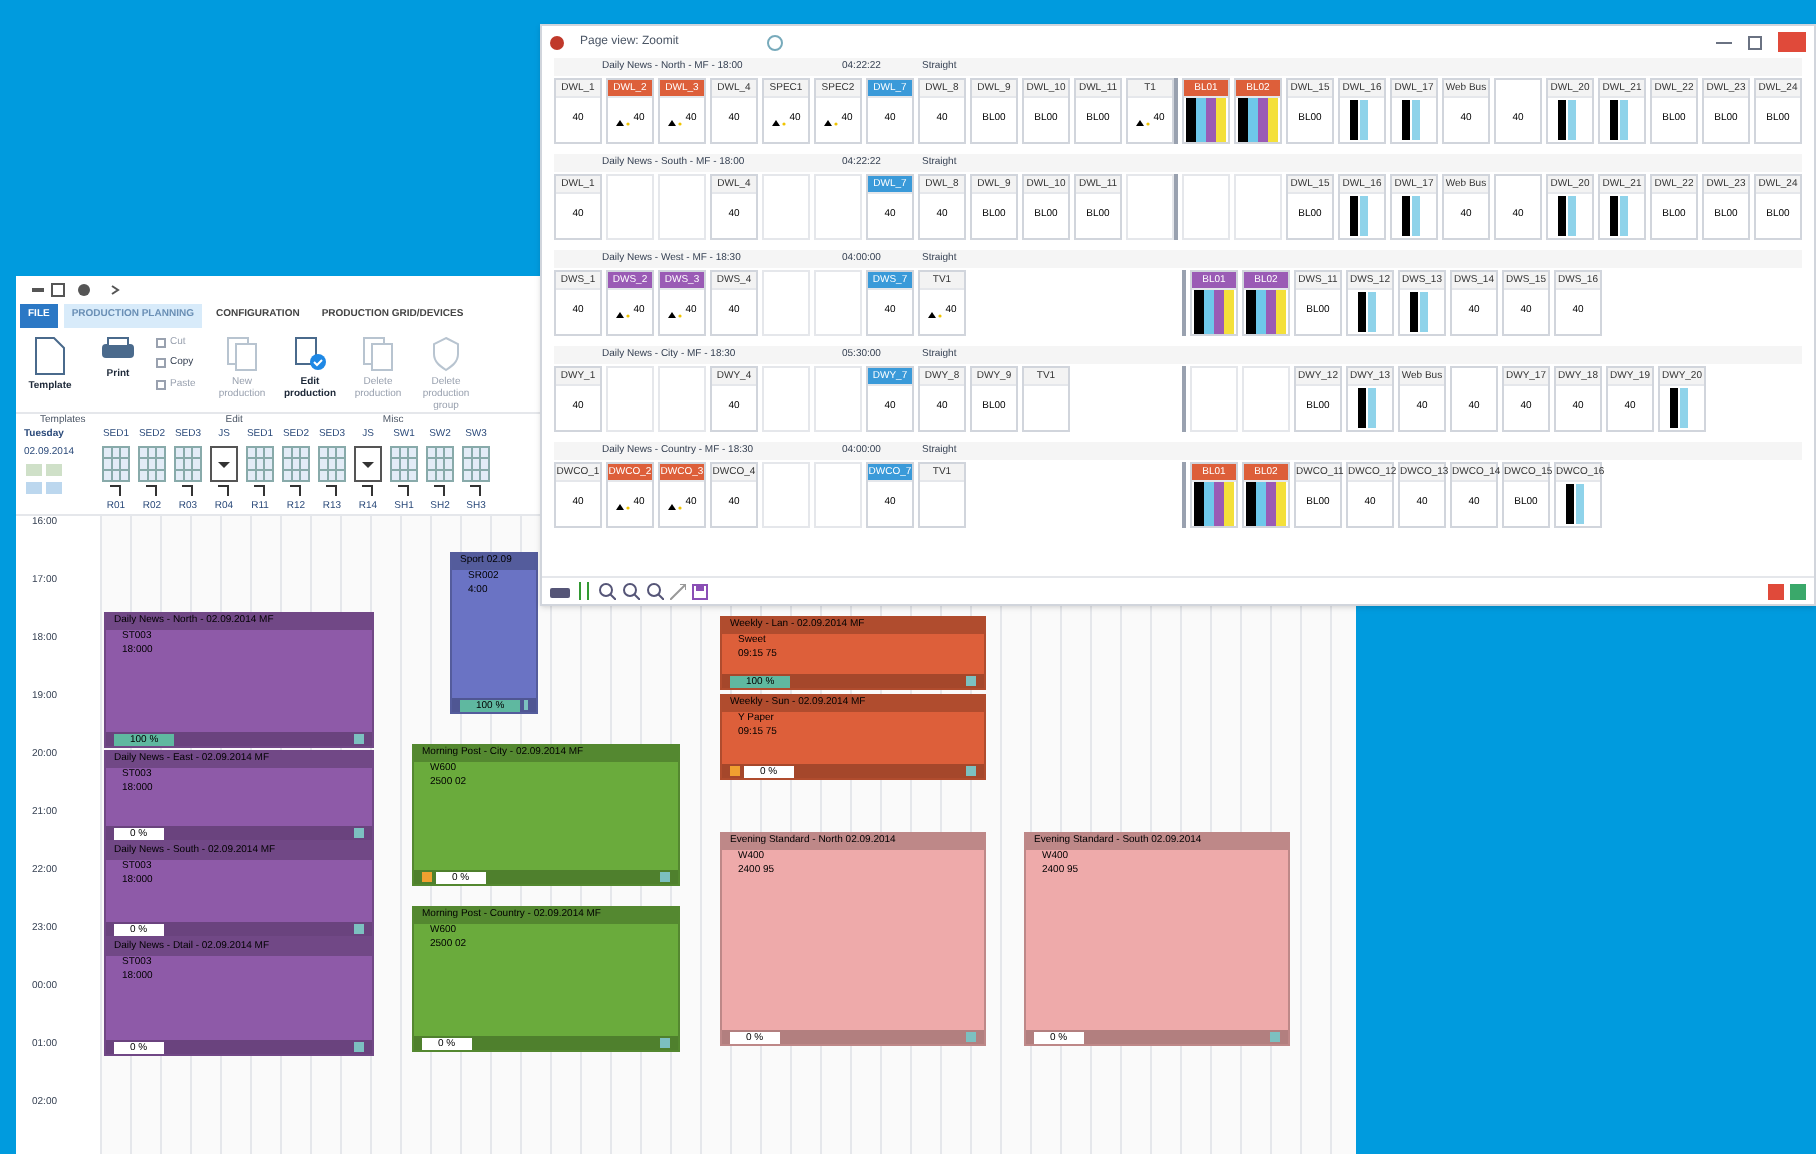 Image resolution: width=1816 pixels, height=1154 pixels. Describe the element at coordinates (310, 353) in the screenshot. I see `document-check-icon` at that location.